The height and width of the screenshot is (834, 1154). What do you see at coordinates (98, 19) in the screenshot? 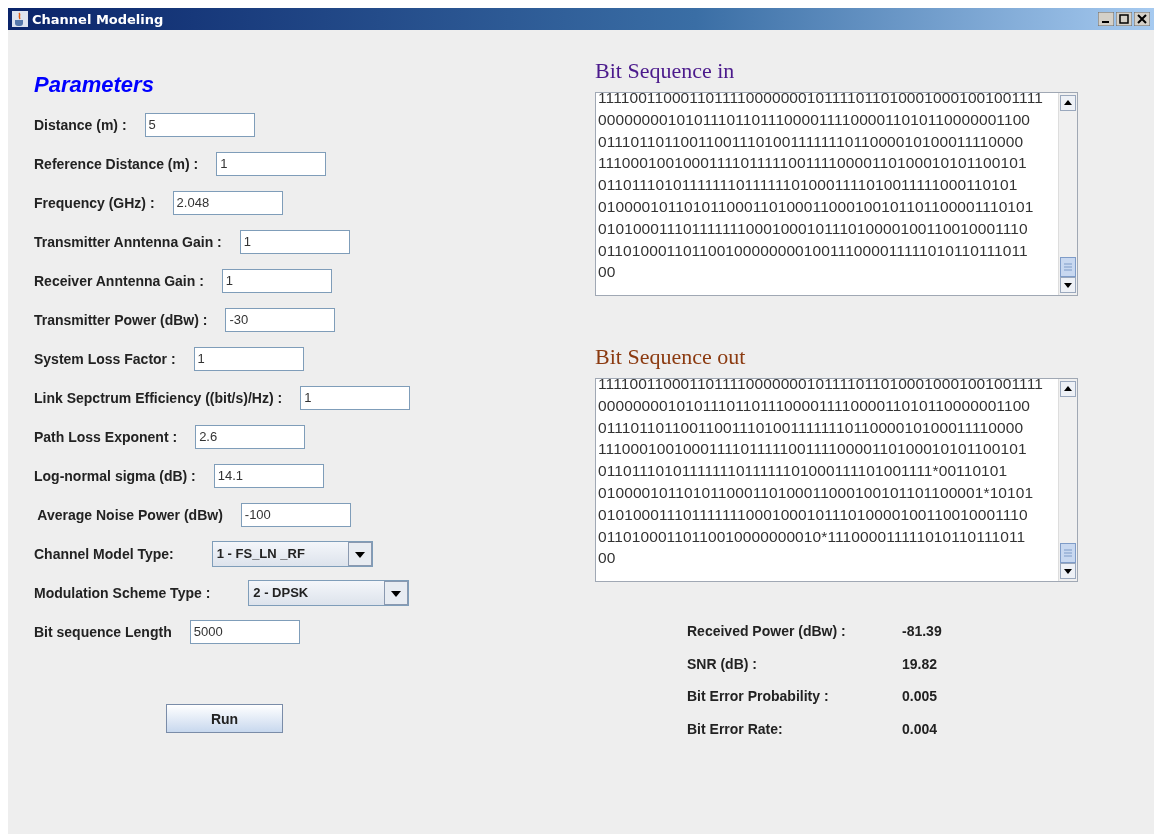
I see `window-title: Channel Modeling` at bounding box center [98, 19].